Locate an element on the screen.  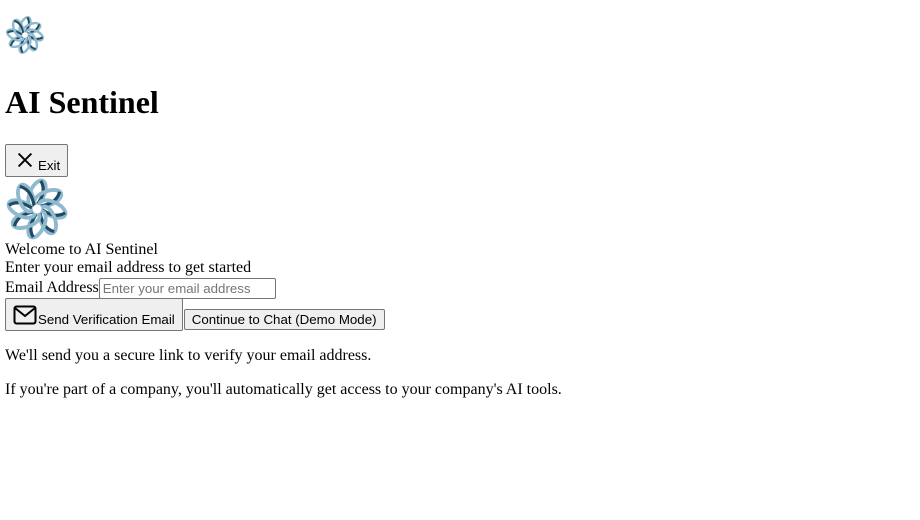
email-row: Email Address is located at coordinates (460, 288).